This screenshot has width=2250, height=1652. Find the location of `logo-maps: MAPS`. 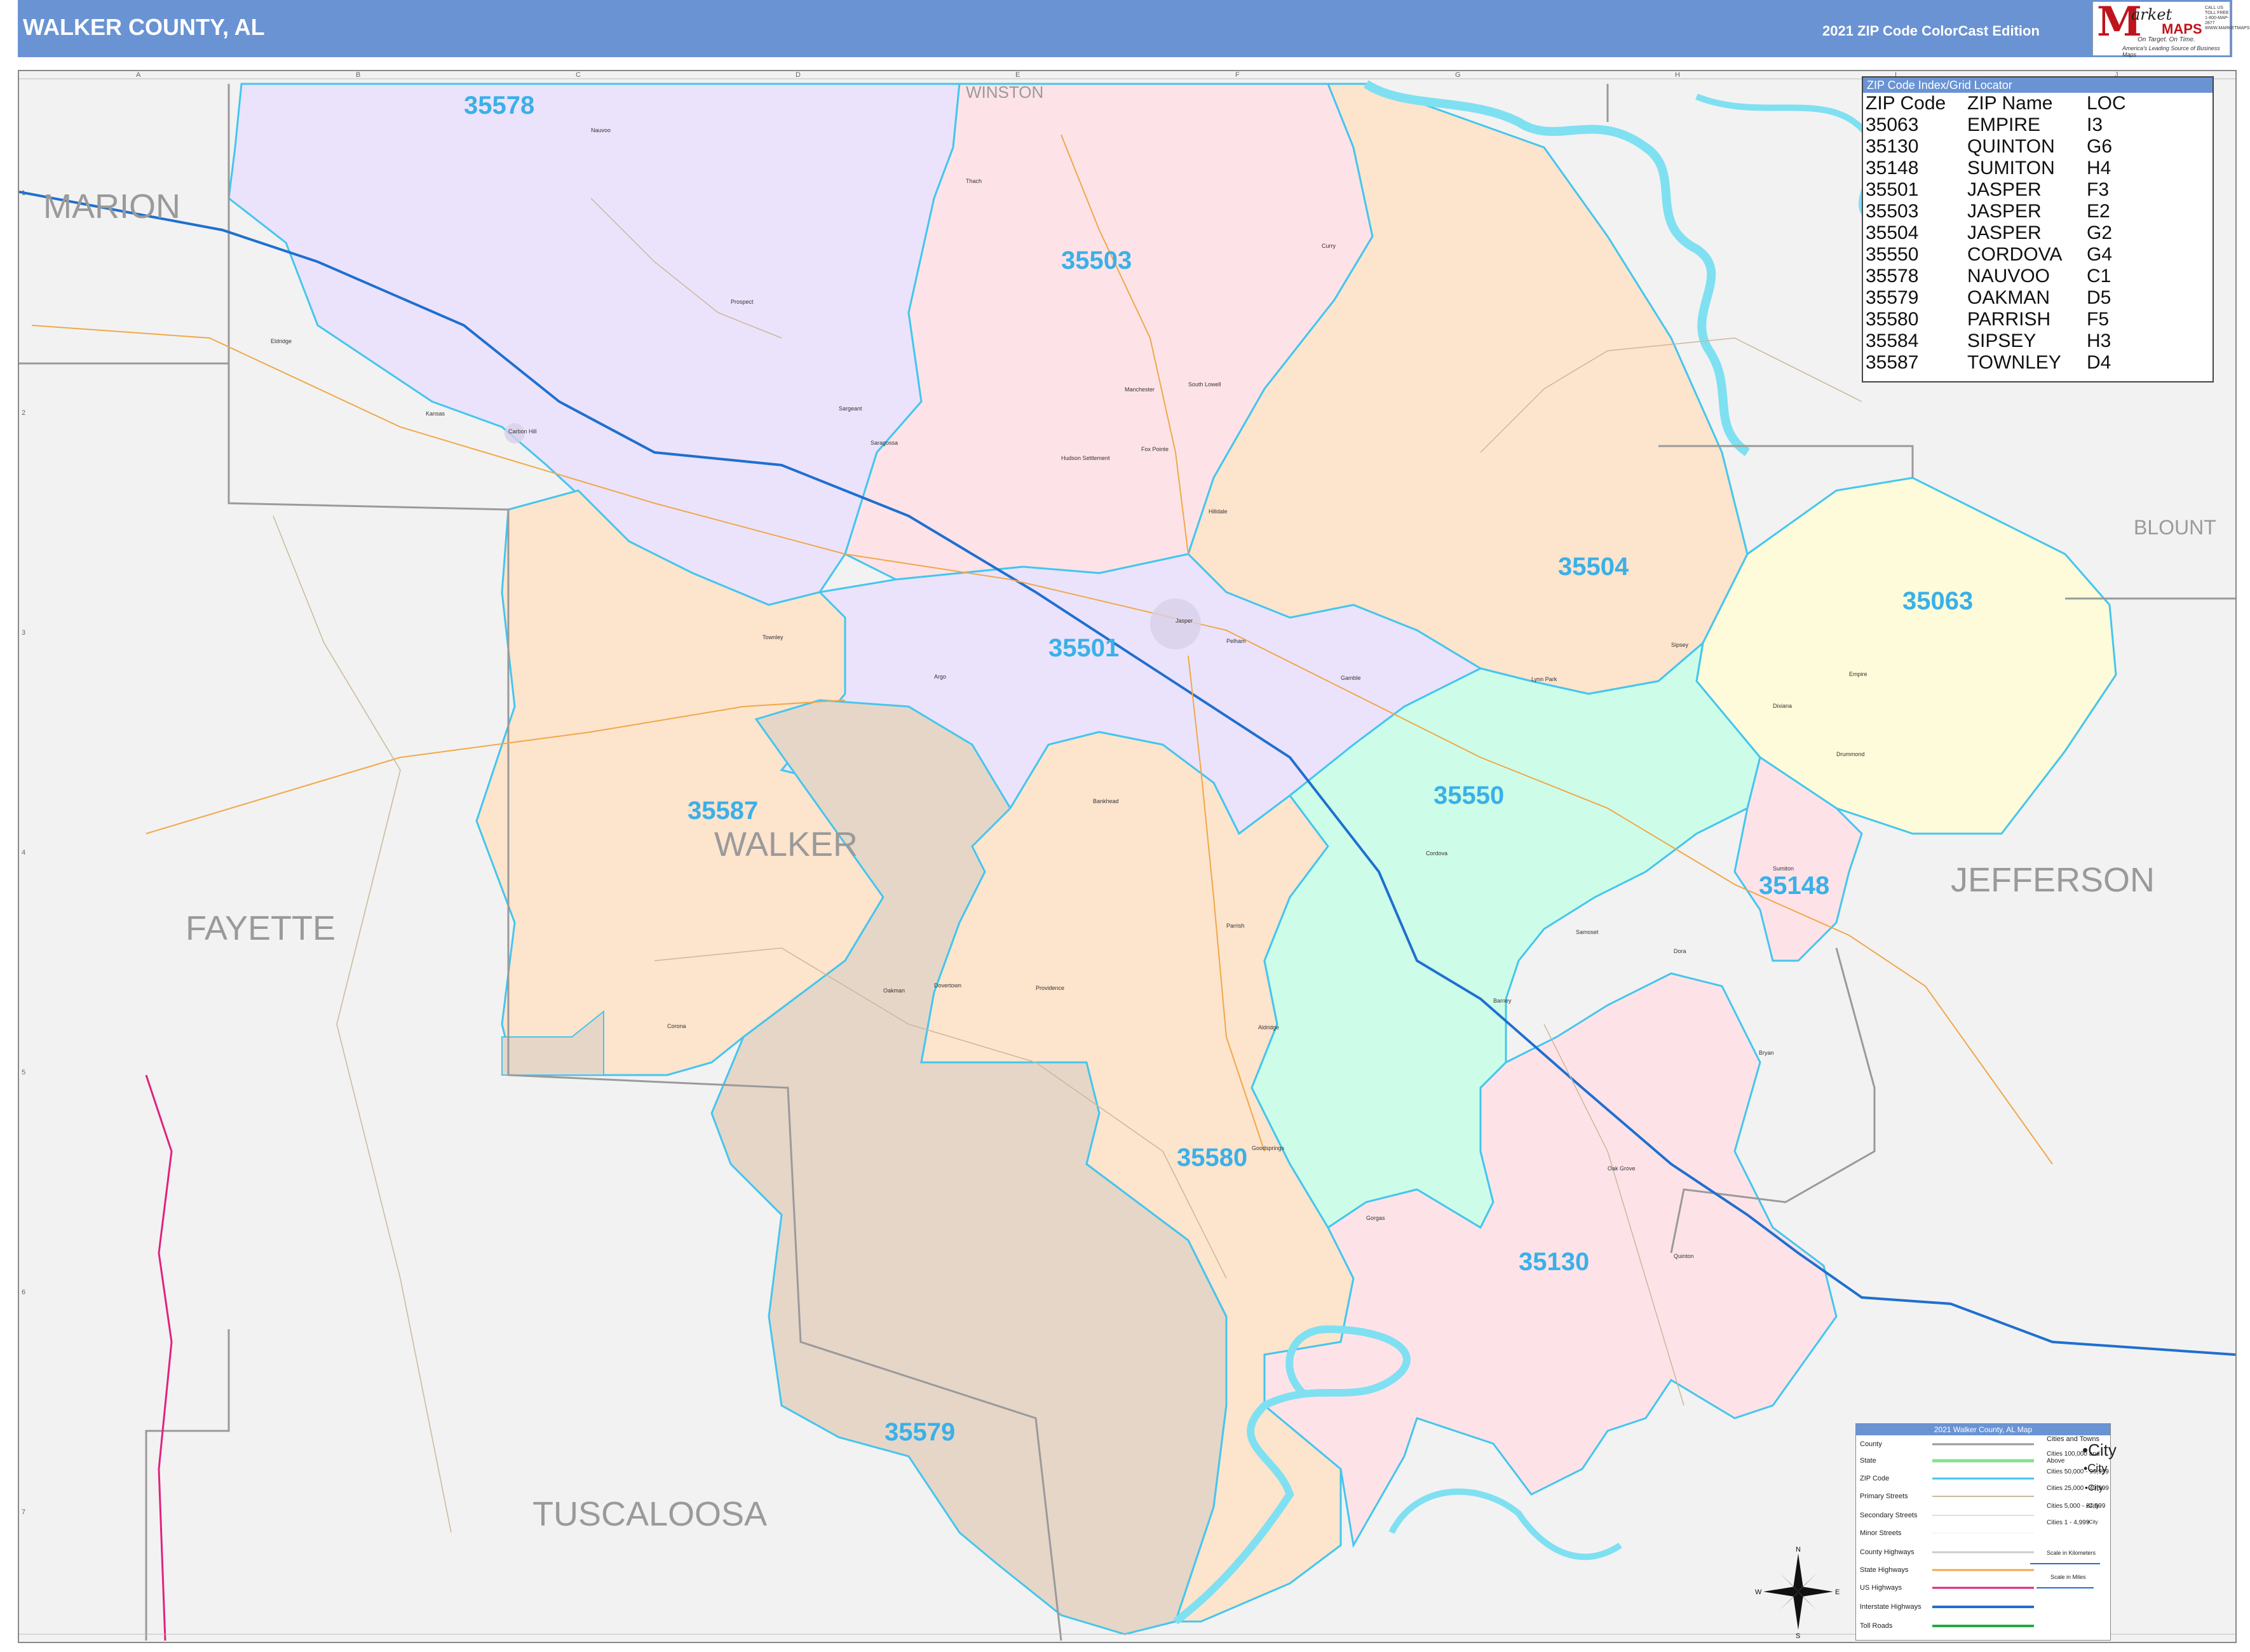

logo-maps: MAPS is located at coordinates (2182, 29).